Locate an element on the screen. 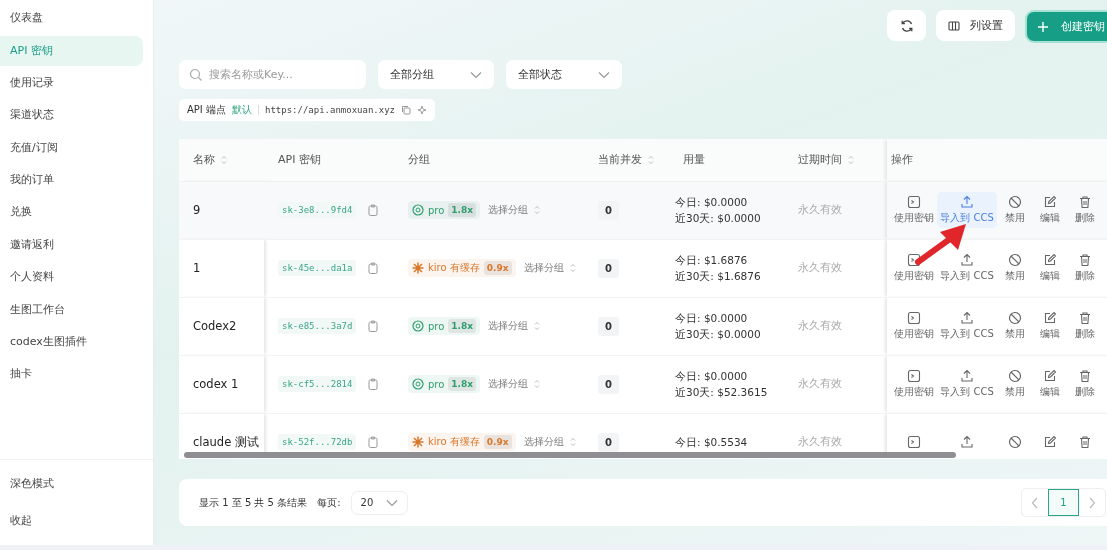  default-label: 默认 is located at coordinates (242, 110).